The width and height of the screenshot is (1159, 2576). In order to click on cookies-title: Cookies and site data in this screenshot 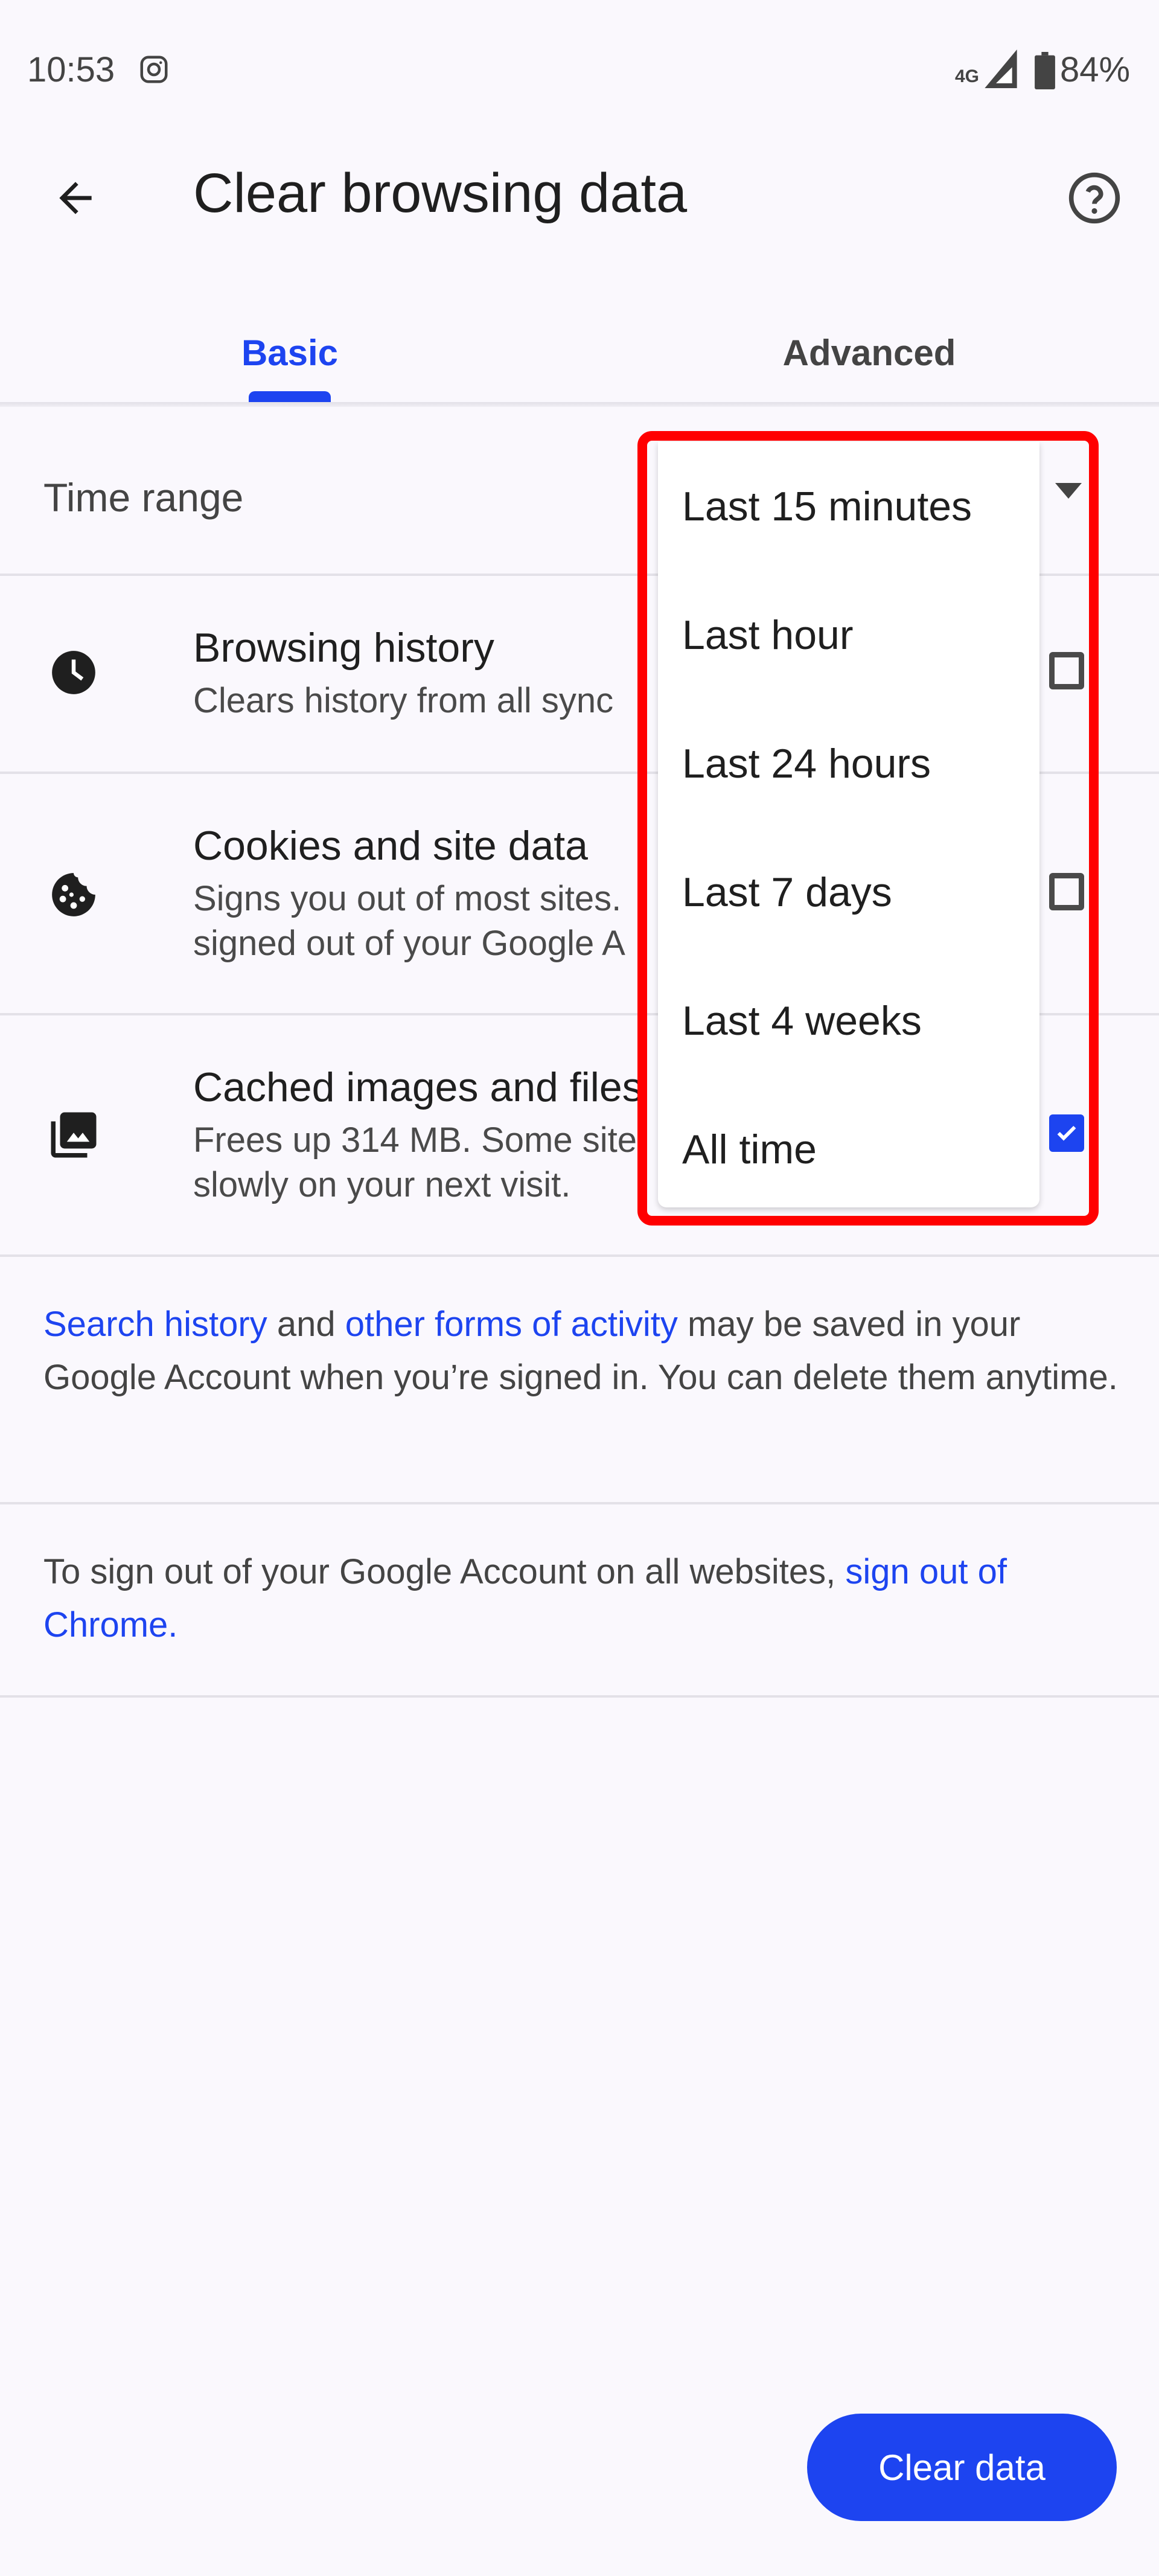, I will do `click(390, 846)`.